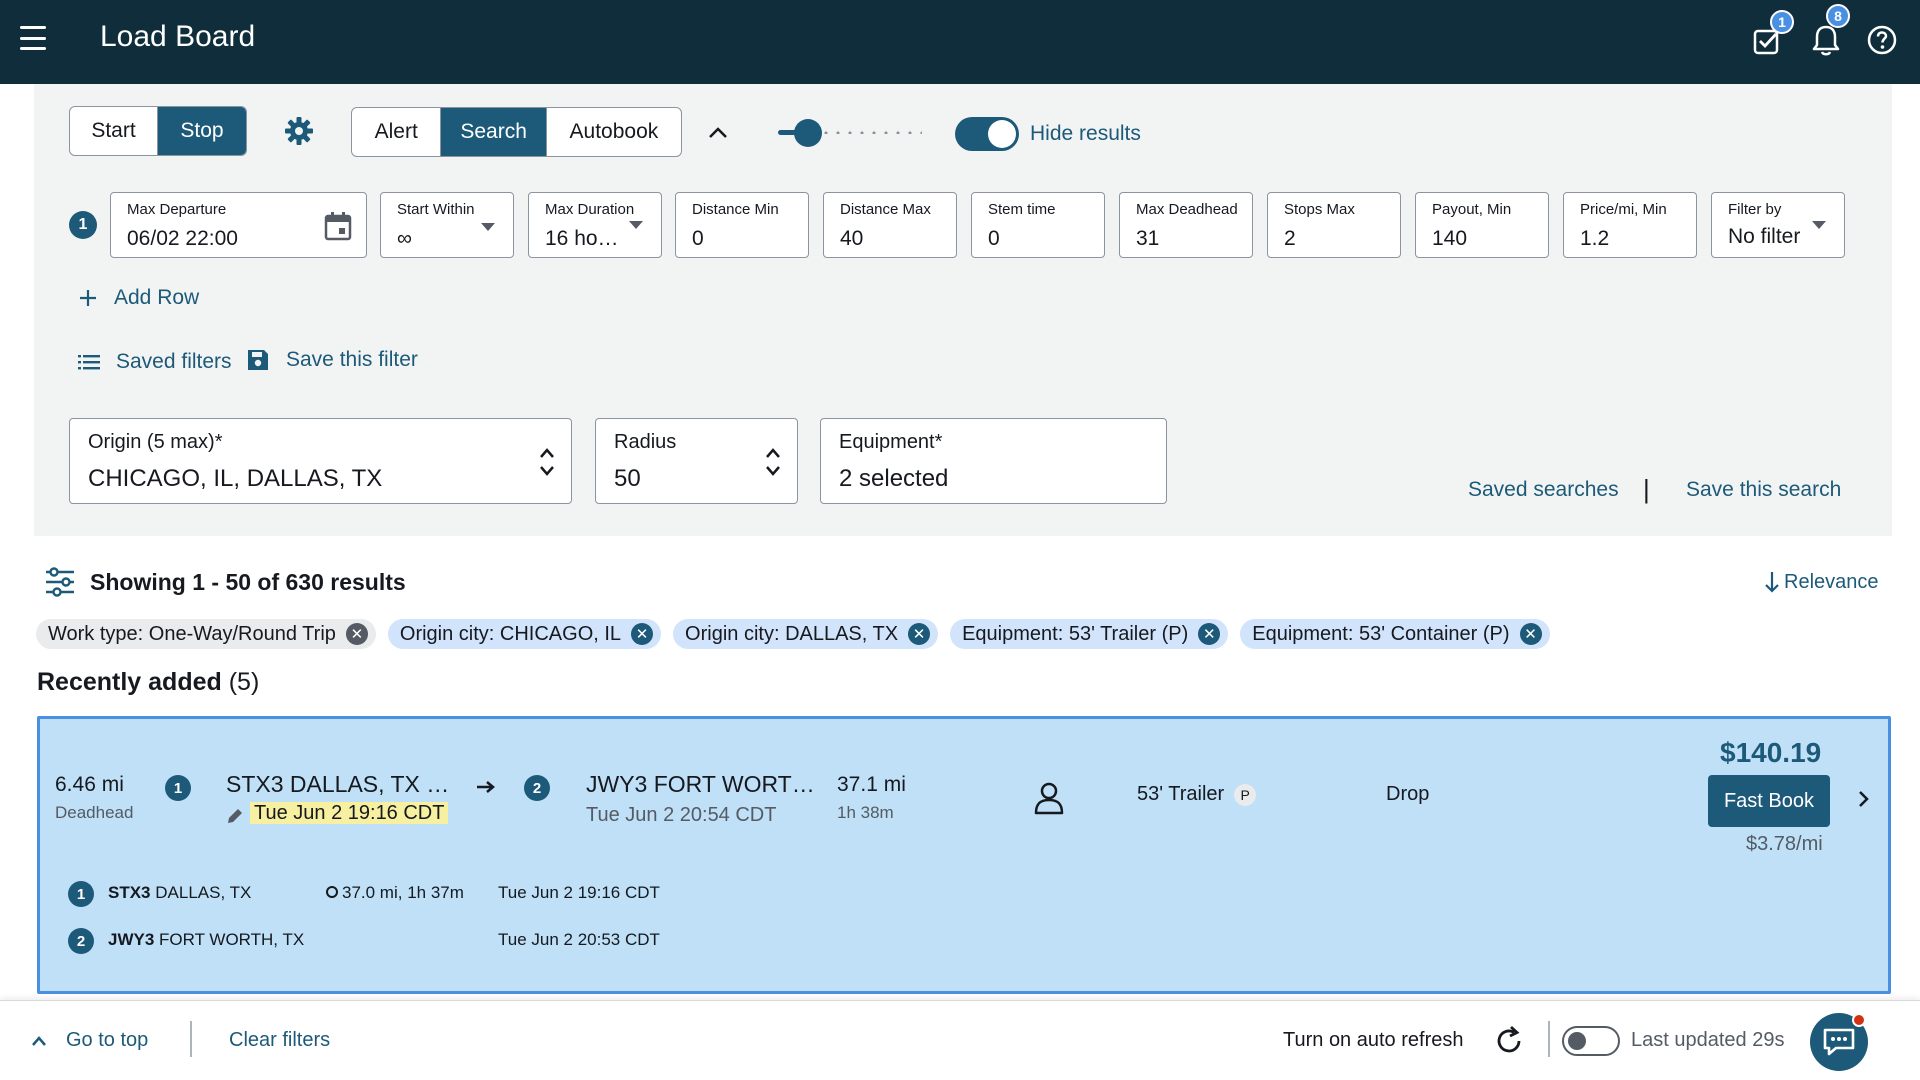 The width and height of the screenshot is (1920, 1080). I want to click on hide-results-toggle, so click(987, 134).